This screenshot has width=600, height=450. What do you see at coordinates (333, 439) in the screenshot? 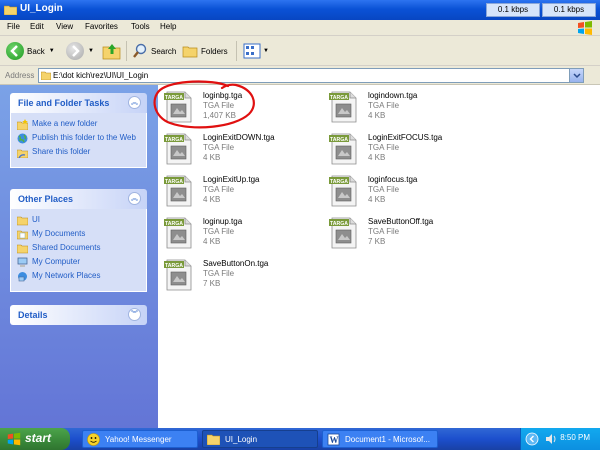
I see `word-icon: W` at bounding box center [333, 439].